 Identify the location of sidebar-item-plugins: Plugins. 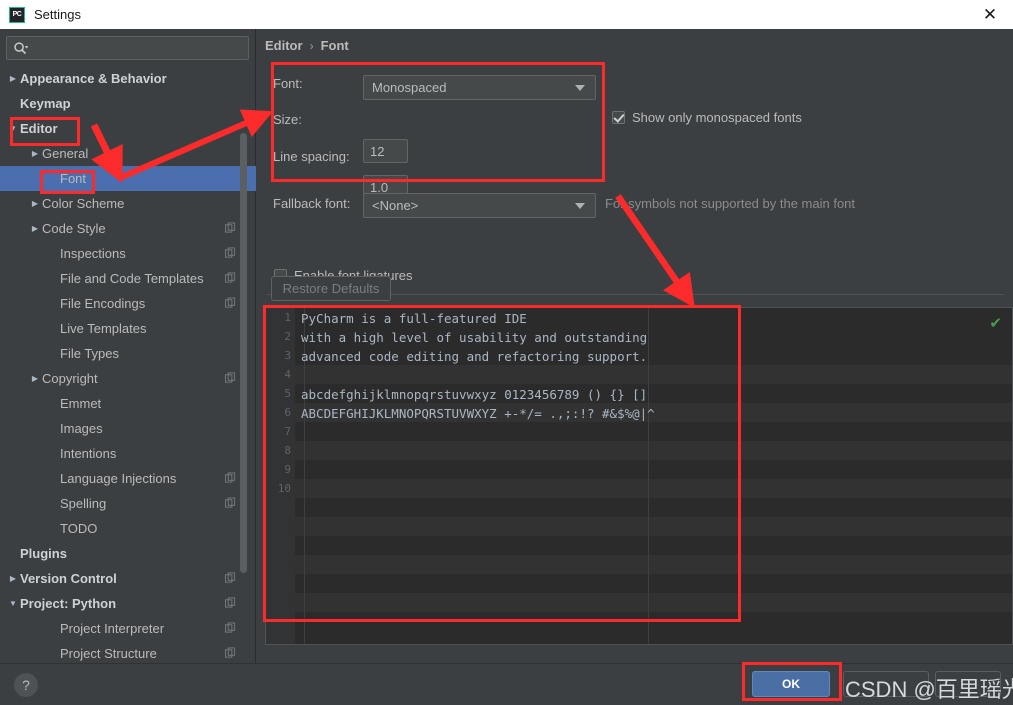
(128, 553).